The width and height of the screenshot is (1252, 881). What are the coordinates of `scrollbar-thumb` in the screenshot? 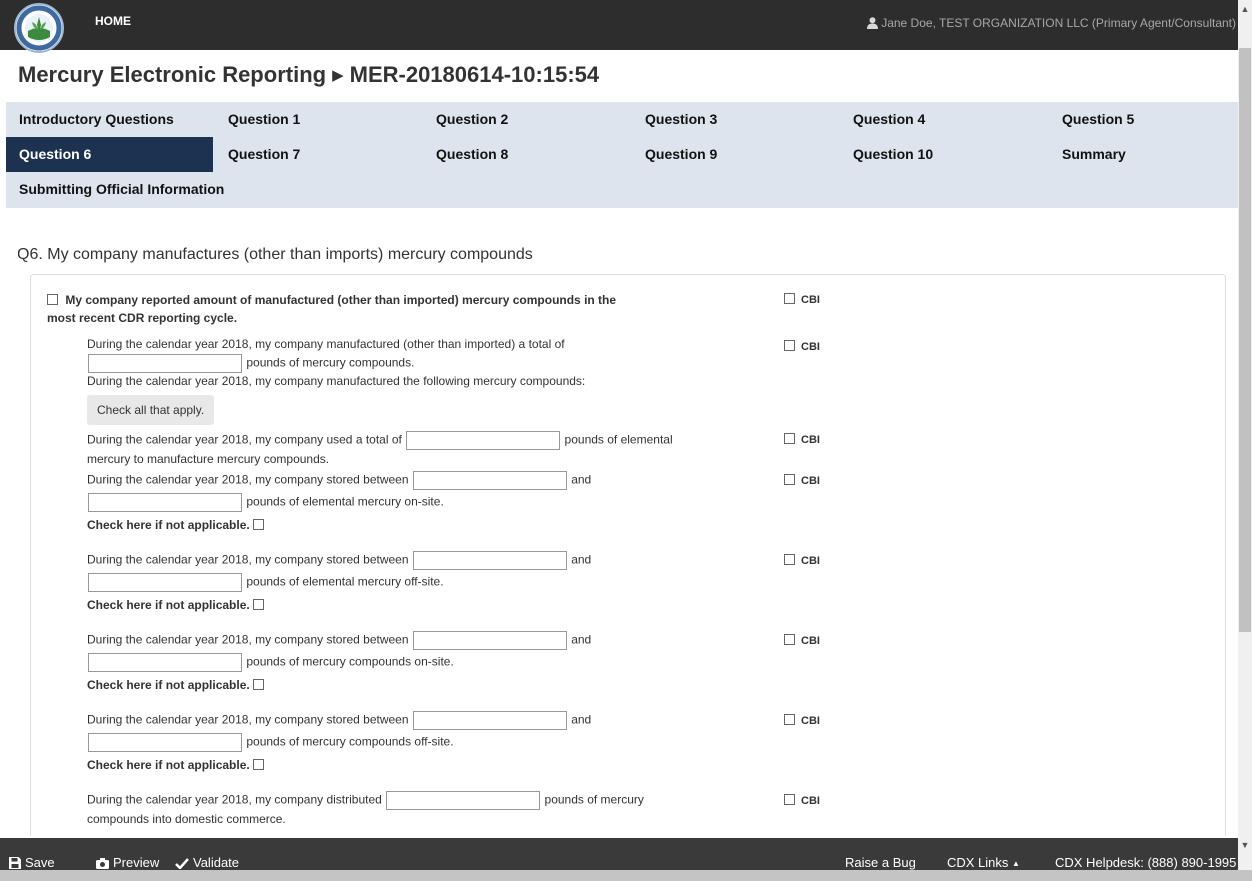 It's located at (1245, 340).